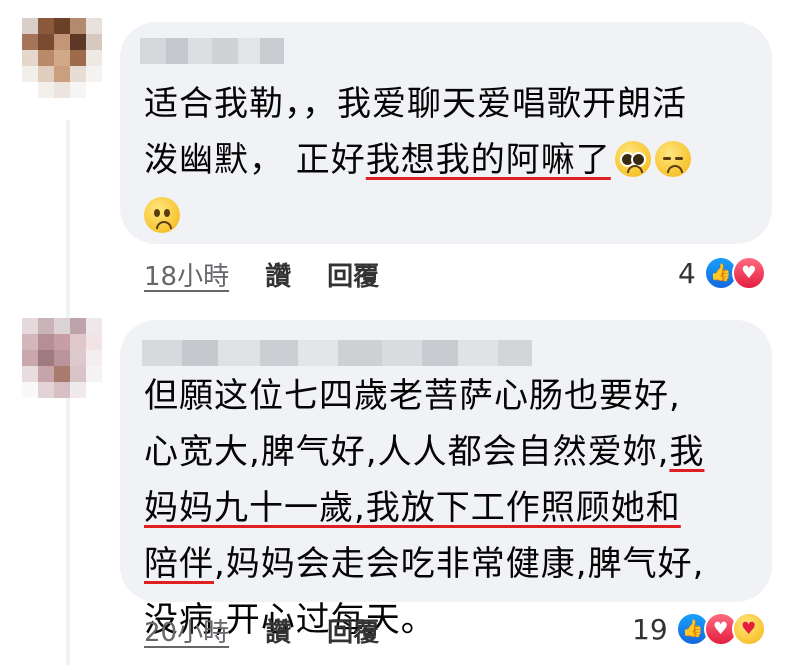 This screenshot has width=800, height=665. Describe the element at coordinates (699, 629) in the screenshot. I see `reactions-summary: 19 👍 ♥ ♥` at that location.